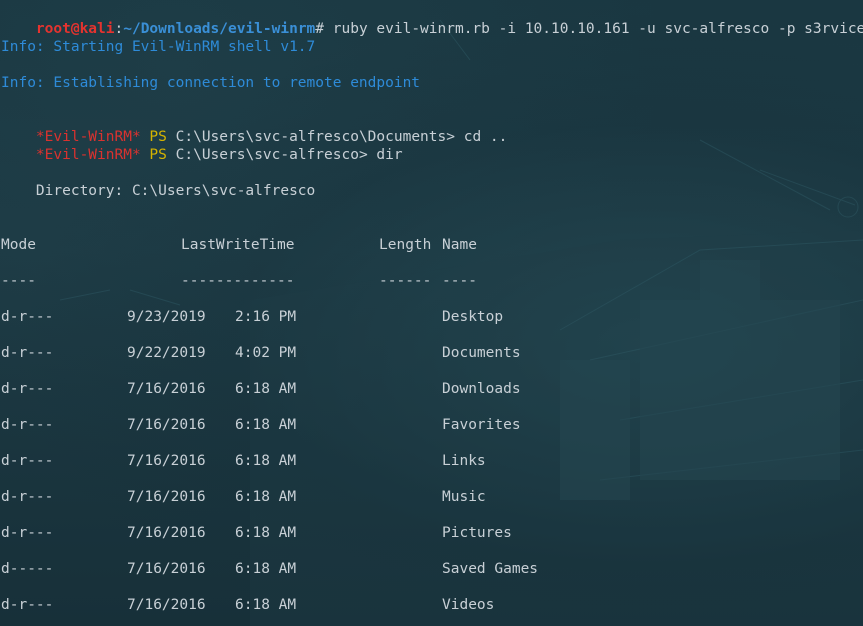 Image resolution: width=863 pixels, height=626 pixels. Describe the element at coordinates (468, 605) in the screenshot. I see `row-name: Videos` at that location.